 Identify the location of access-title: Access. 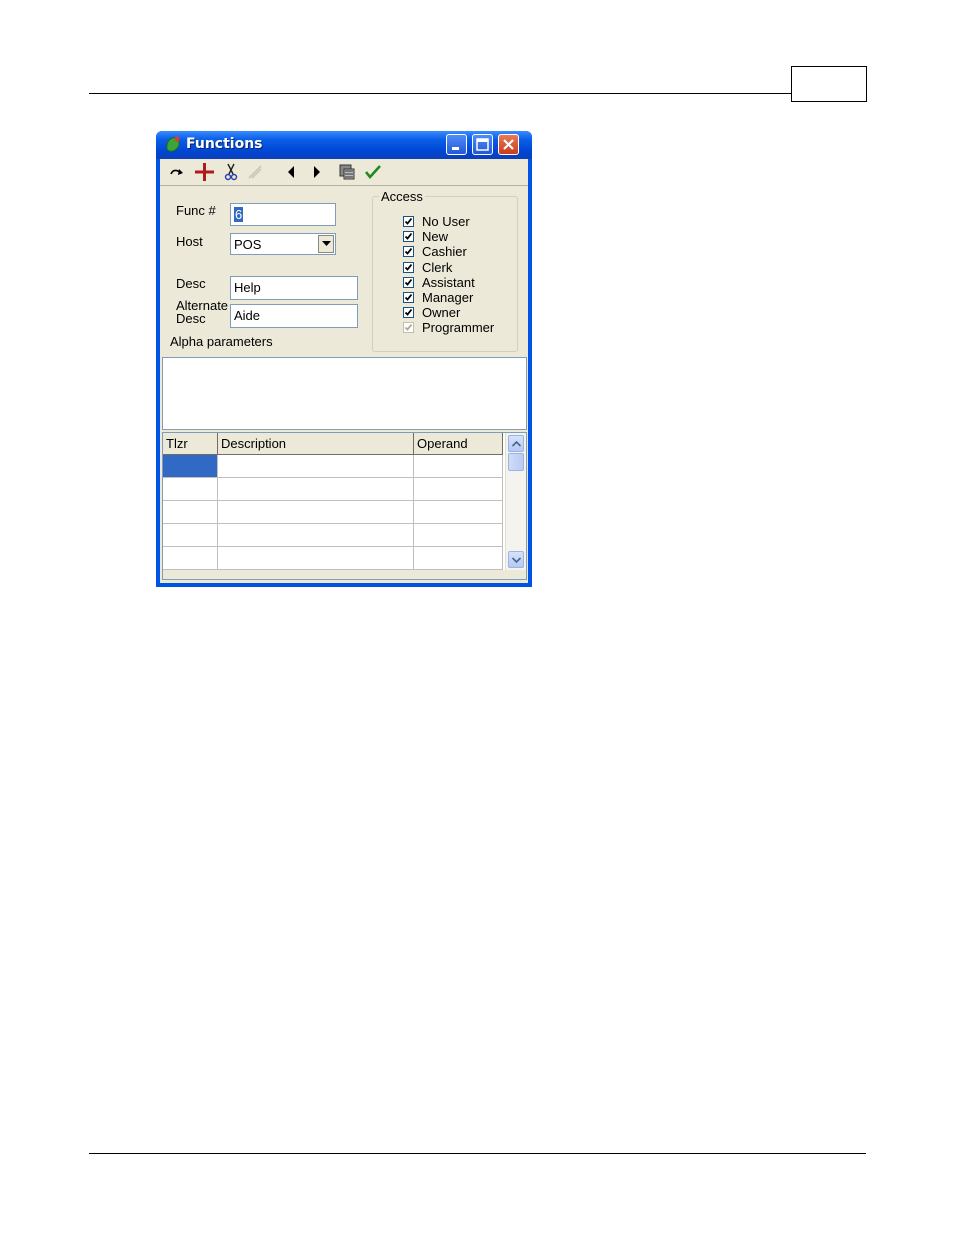
(402, 196).